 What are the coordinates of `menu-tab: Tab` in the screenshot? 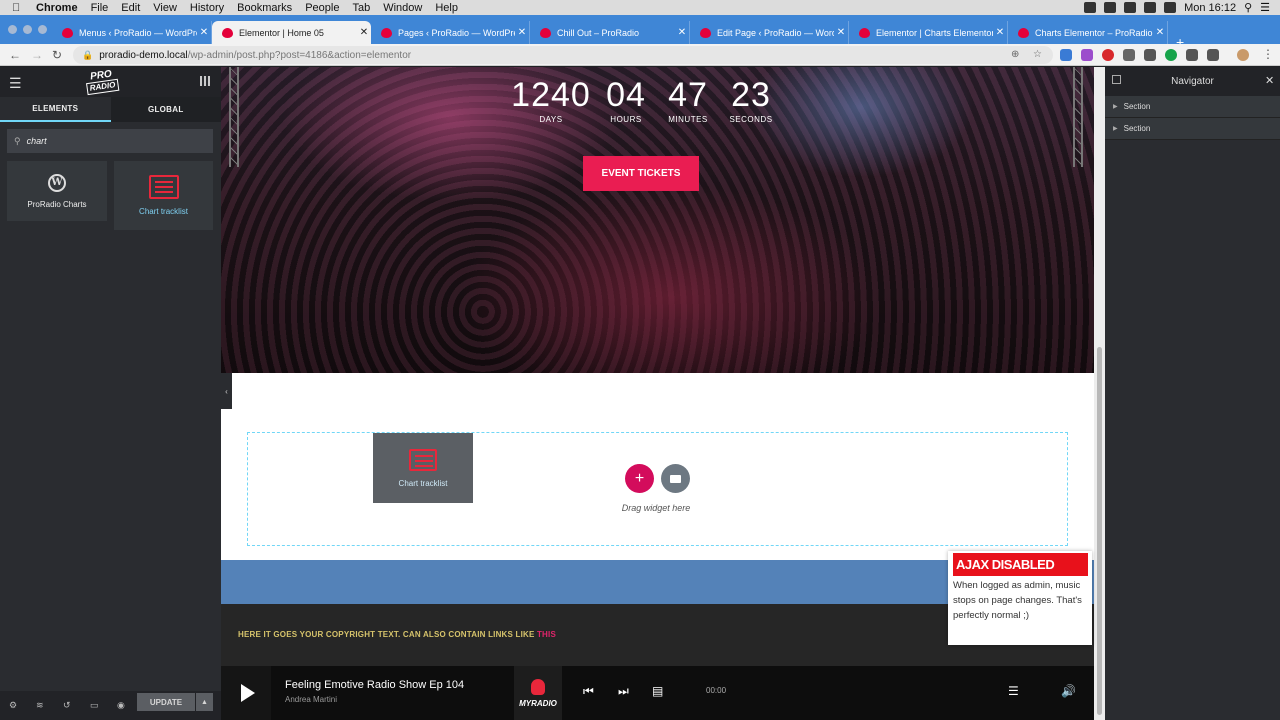 It's located at (361, 8).